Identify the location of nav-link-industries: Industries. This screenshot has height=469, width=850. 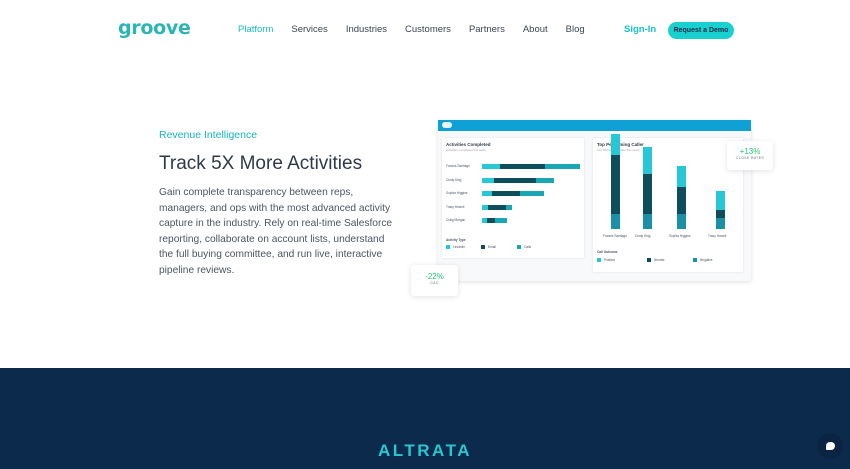
(366, 29).